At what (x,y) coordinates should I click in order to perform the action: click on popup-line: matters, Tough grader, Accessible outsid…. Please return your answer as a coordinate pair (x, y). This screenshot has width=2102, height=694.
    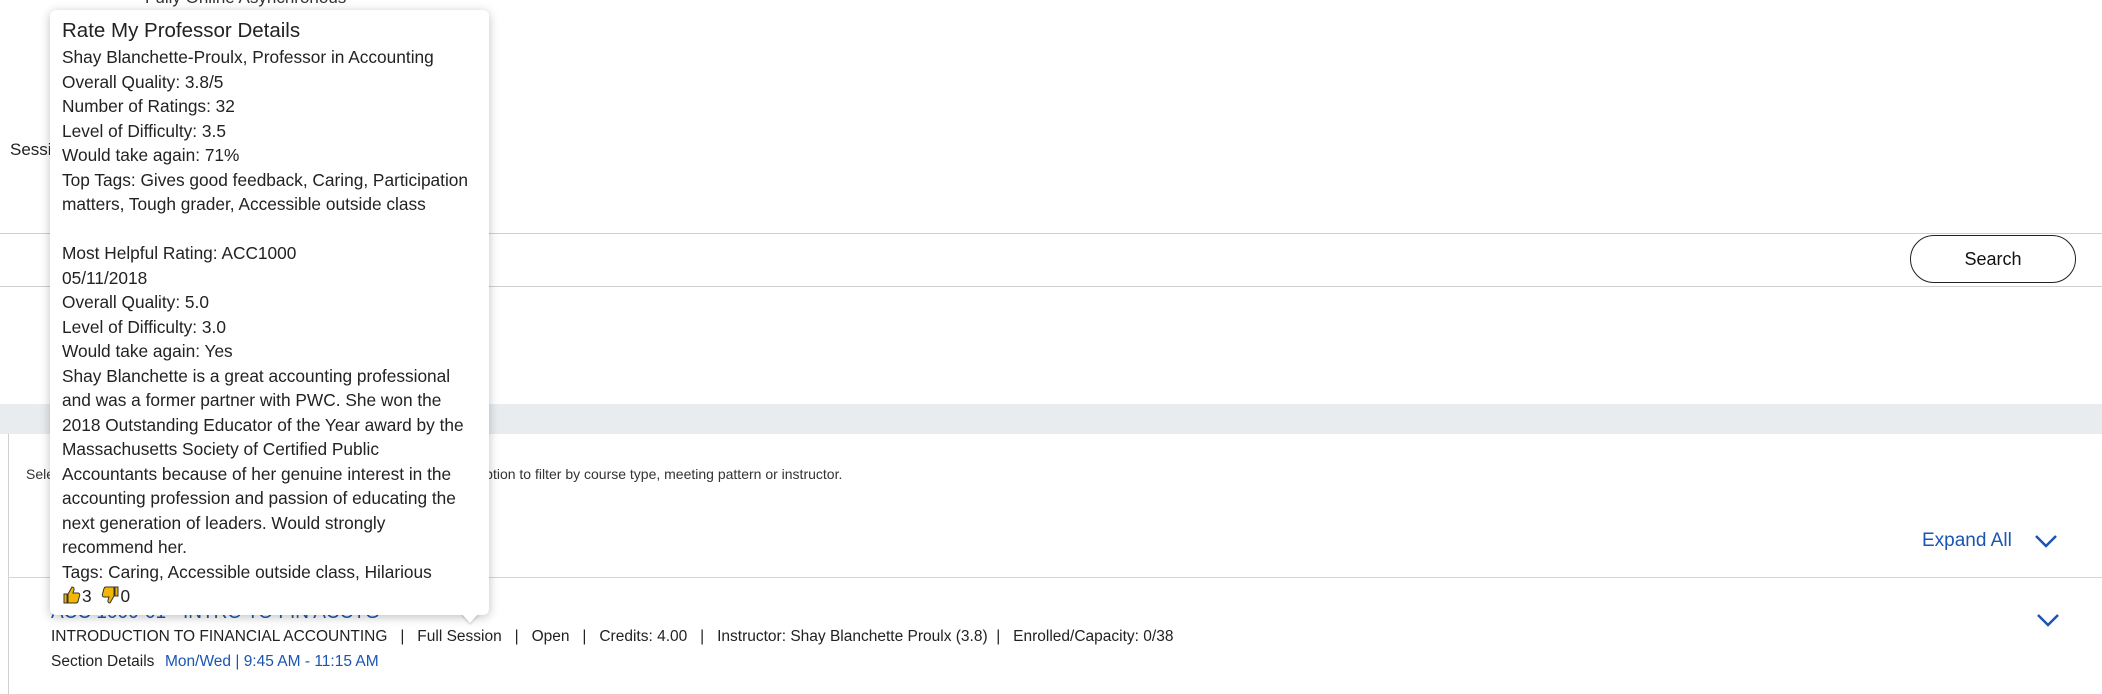
    Looking at the image, I should click on (244, 204).